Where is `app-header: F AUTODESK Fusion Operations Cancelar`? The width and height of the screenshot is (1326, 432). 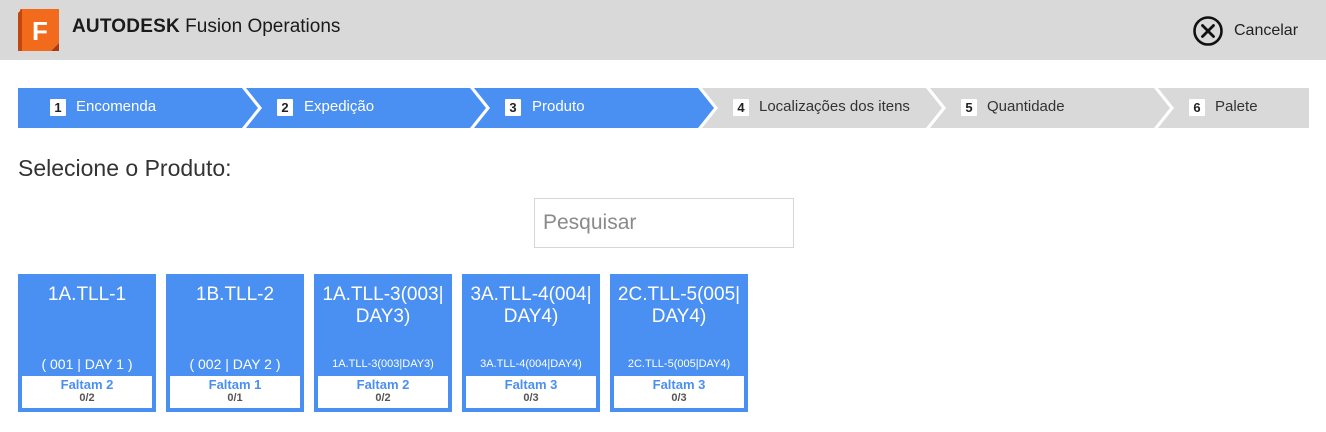 app-header: F AUTODESK Fusion Operations Cancelar is located at coordinates (663, 30).